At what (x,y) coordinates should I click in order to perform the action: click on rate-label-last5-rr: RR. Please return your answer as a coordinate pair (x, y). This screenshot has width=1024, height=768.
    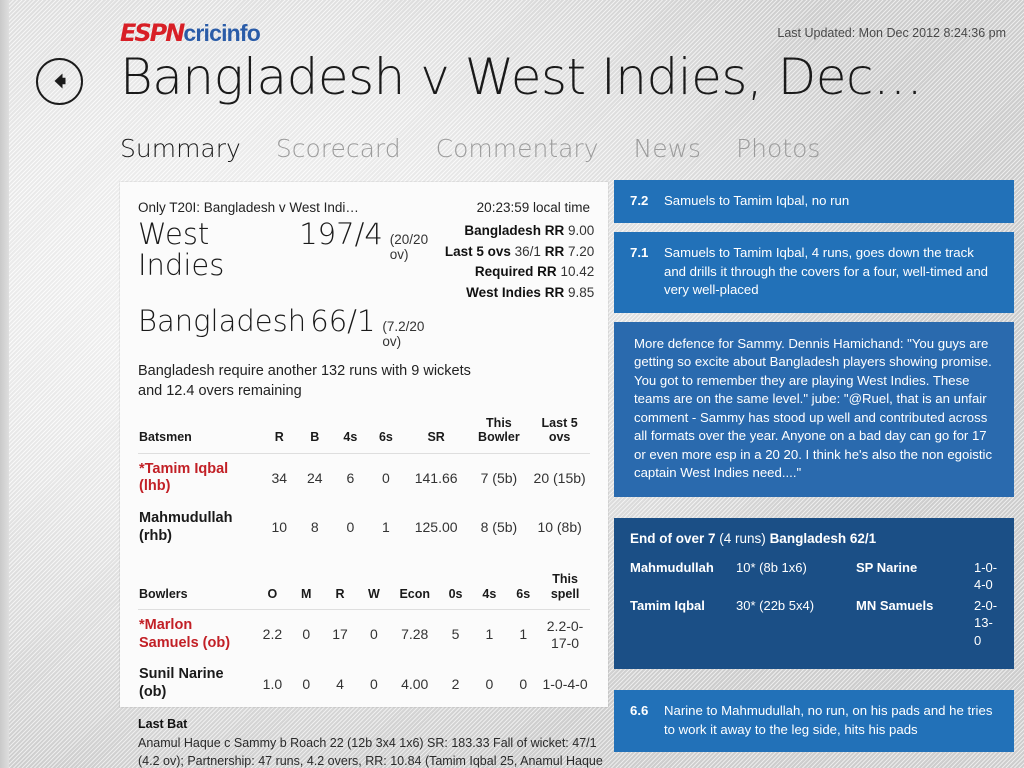
    Looking at the image, I should click on (554, 251).